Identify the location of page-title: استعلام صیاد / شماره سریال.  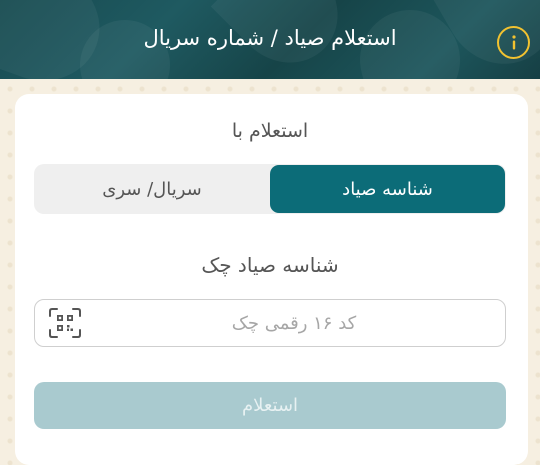
(270, 38).